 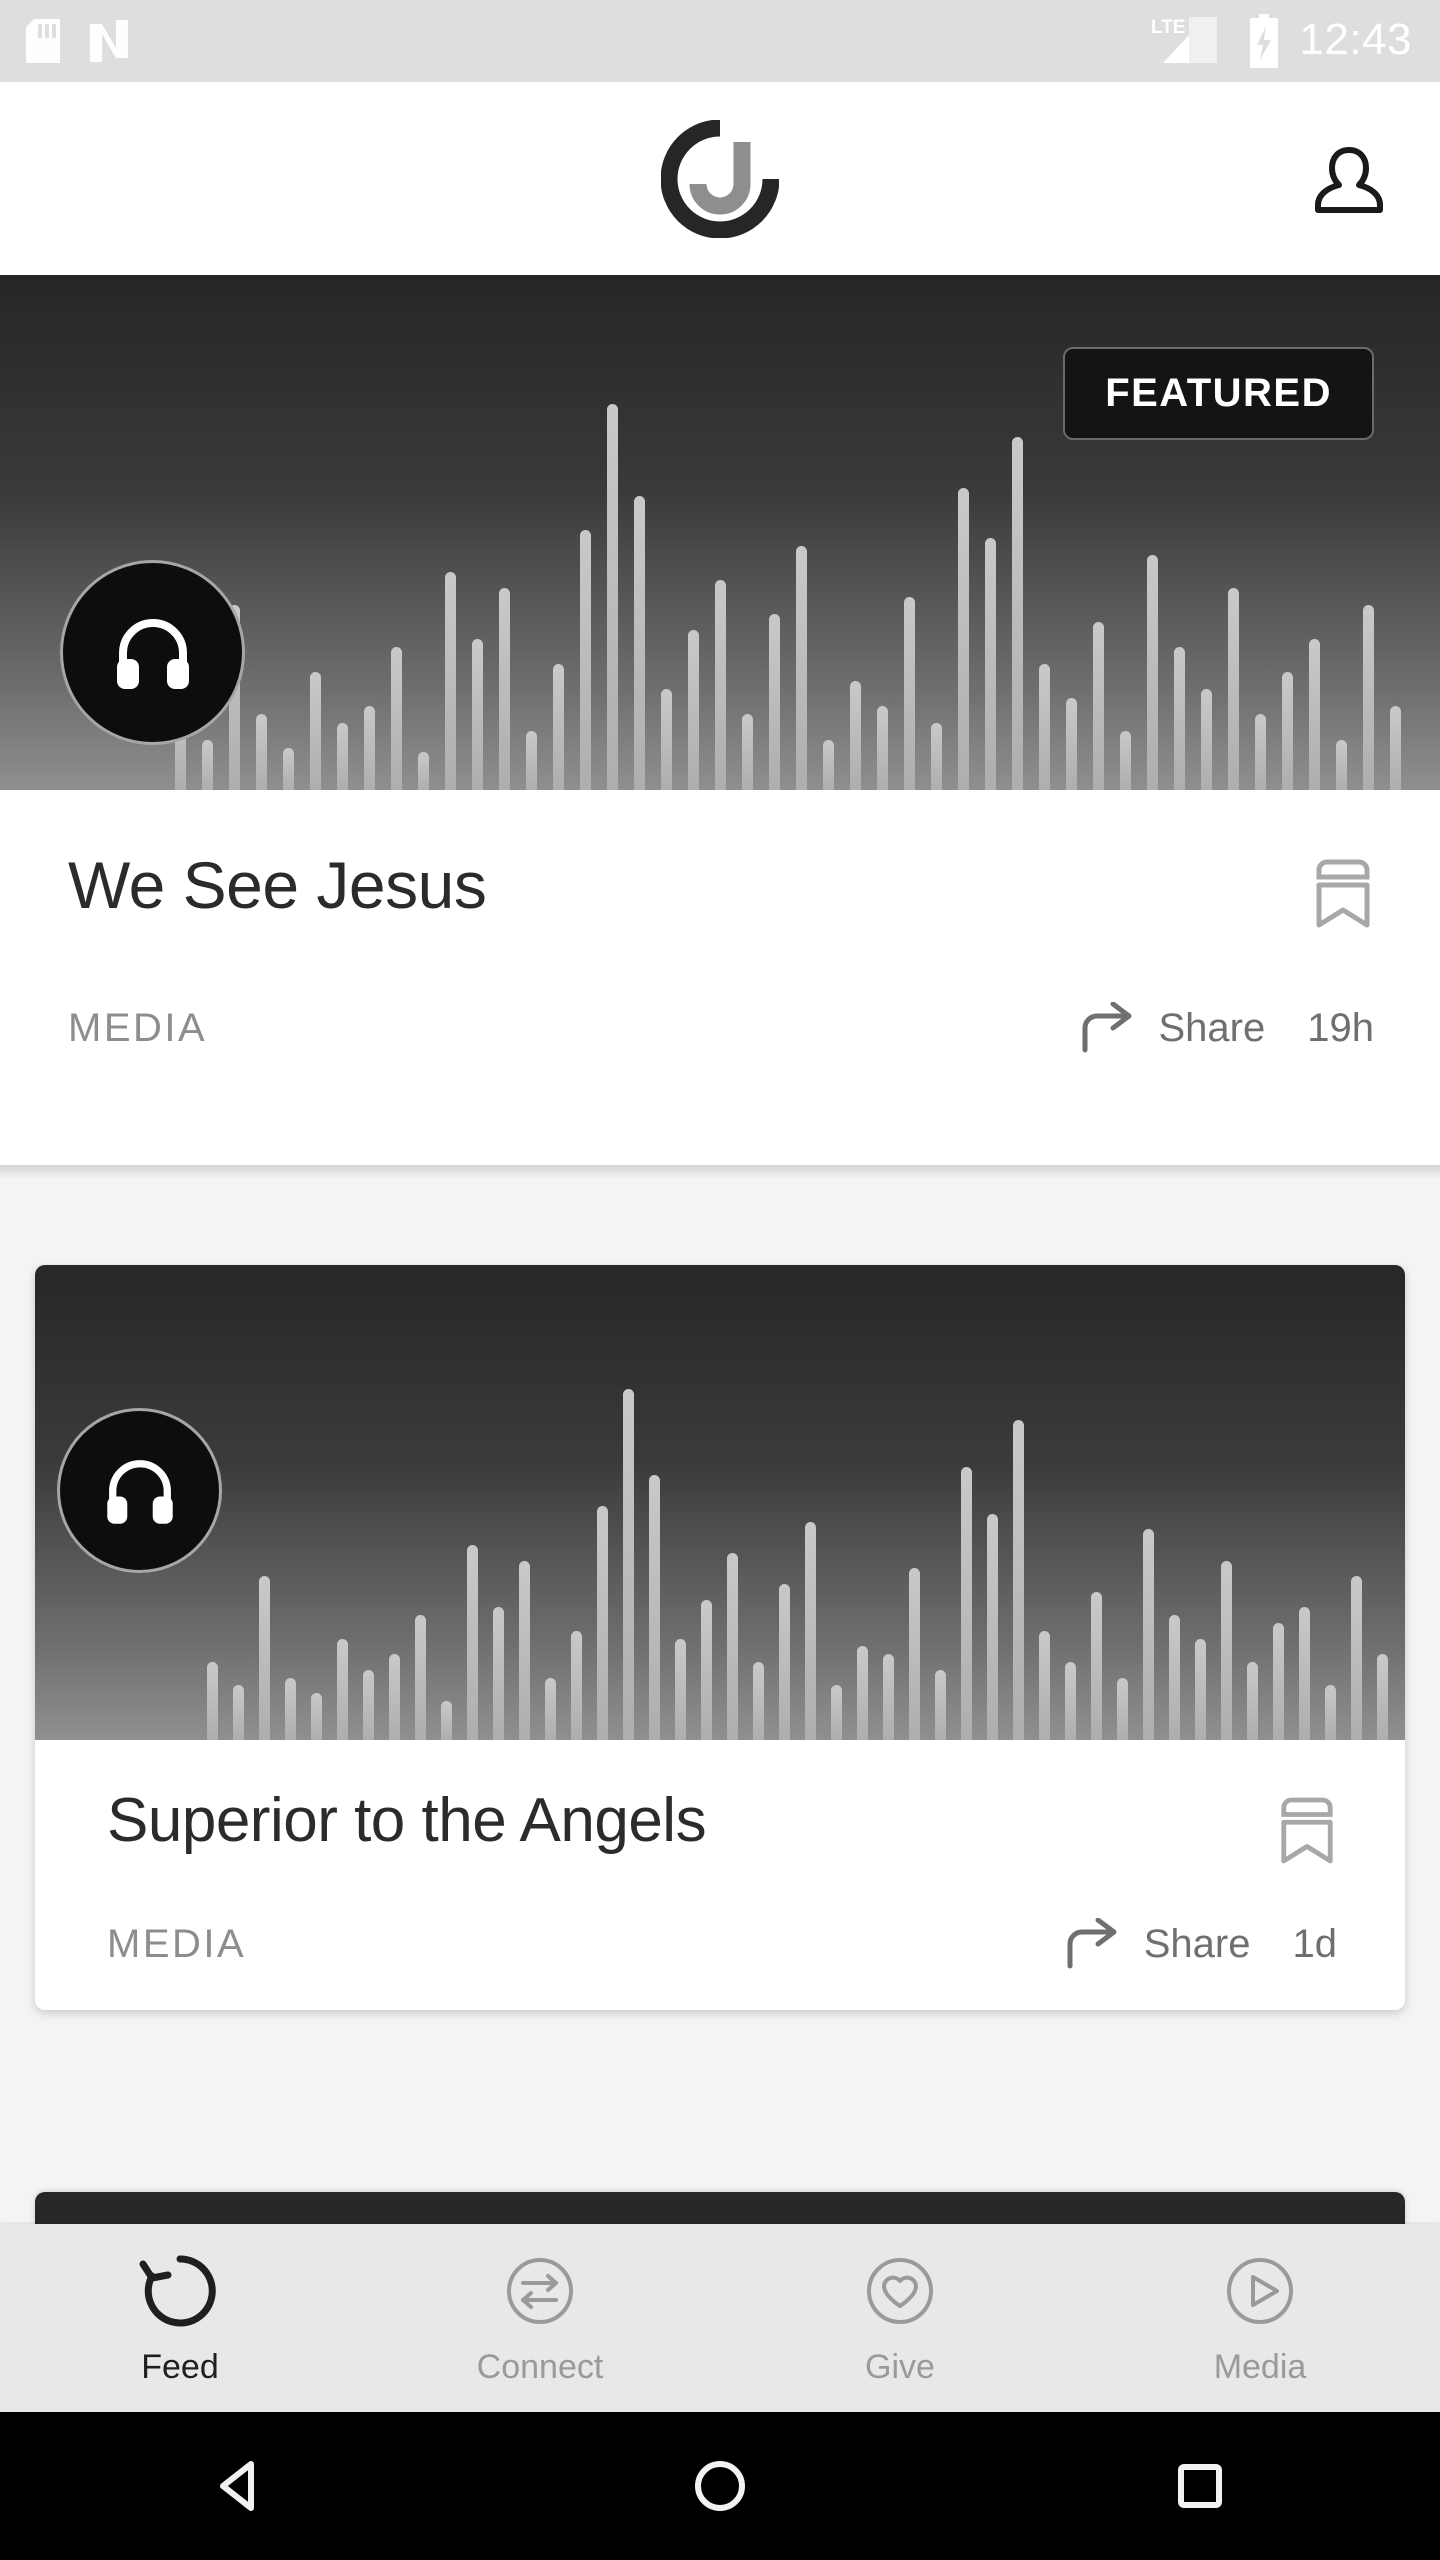 What do you see at coordinates (720, 1172) in the screenshot?
I see `featured-divider` at bounding box center [720, 1172].